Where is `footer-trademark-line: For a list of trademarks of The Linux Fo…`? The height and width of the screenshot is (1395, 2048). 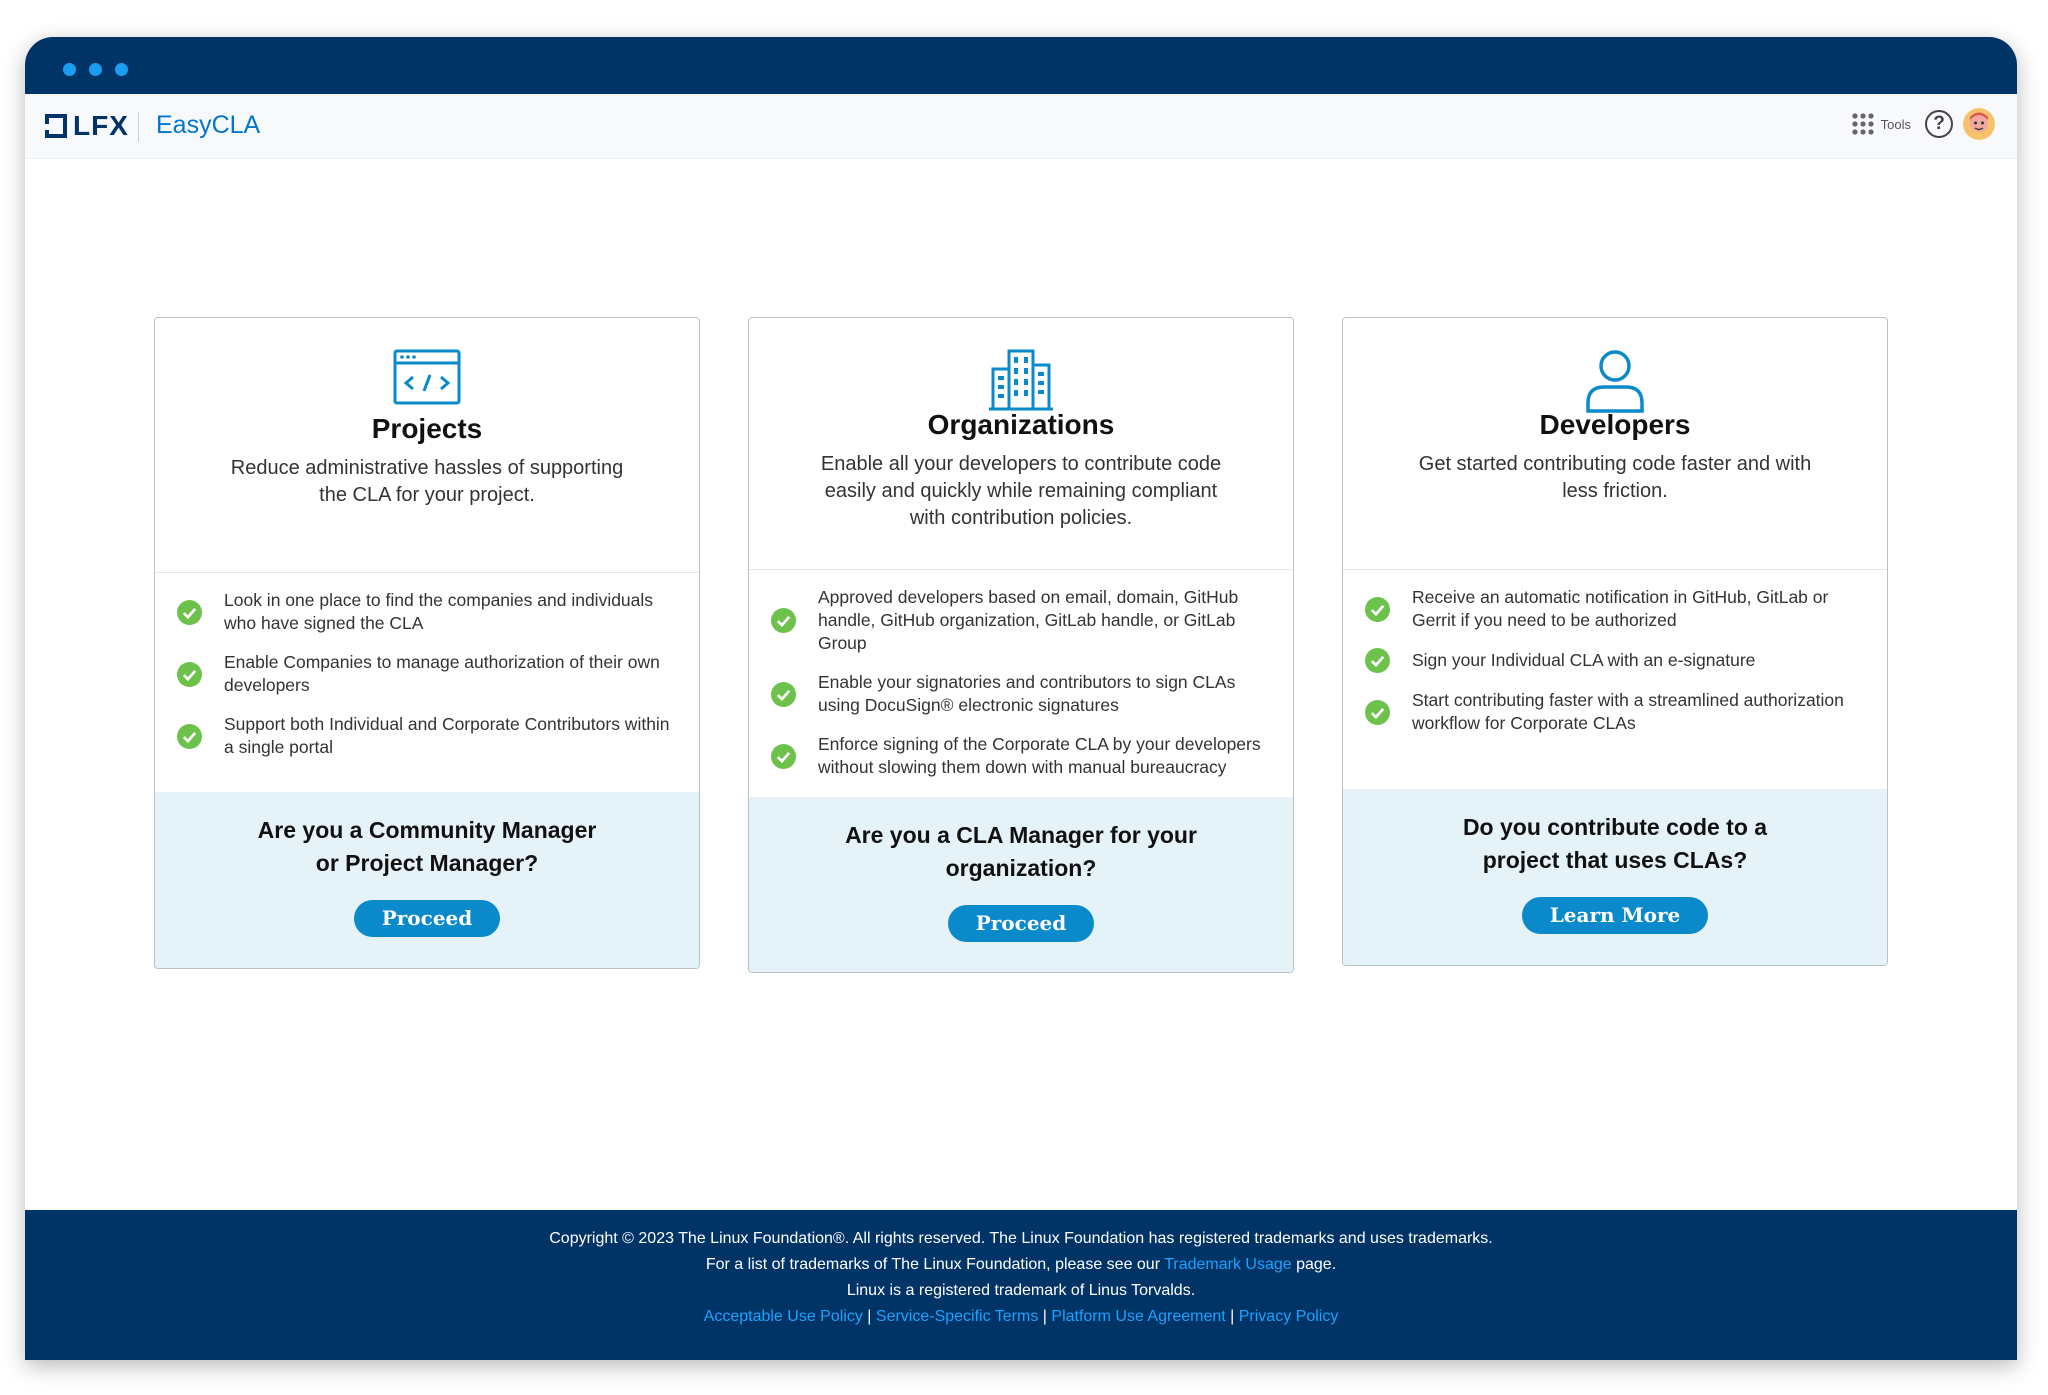 footer-trademark-line: For a list of trademarks of The Linux Fo… is located at coordinates (1021, 1265).